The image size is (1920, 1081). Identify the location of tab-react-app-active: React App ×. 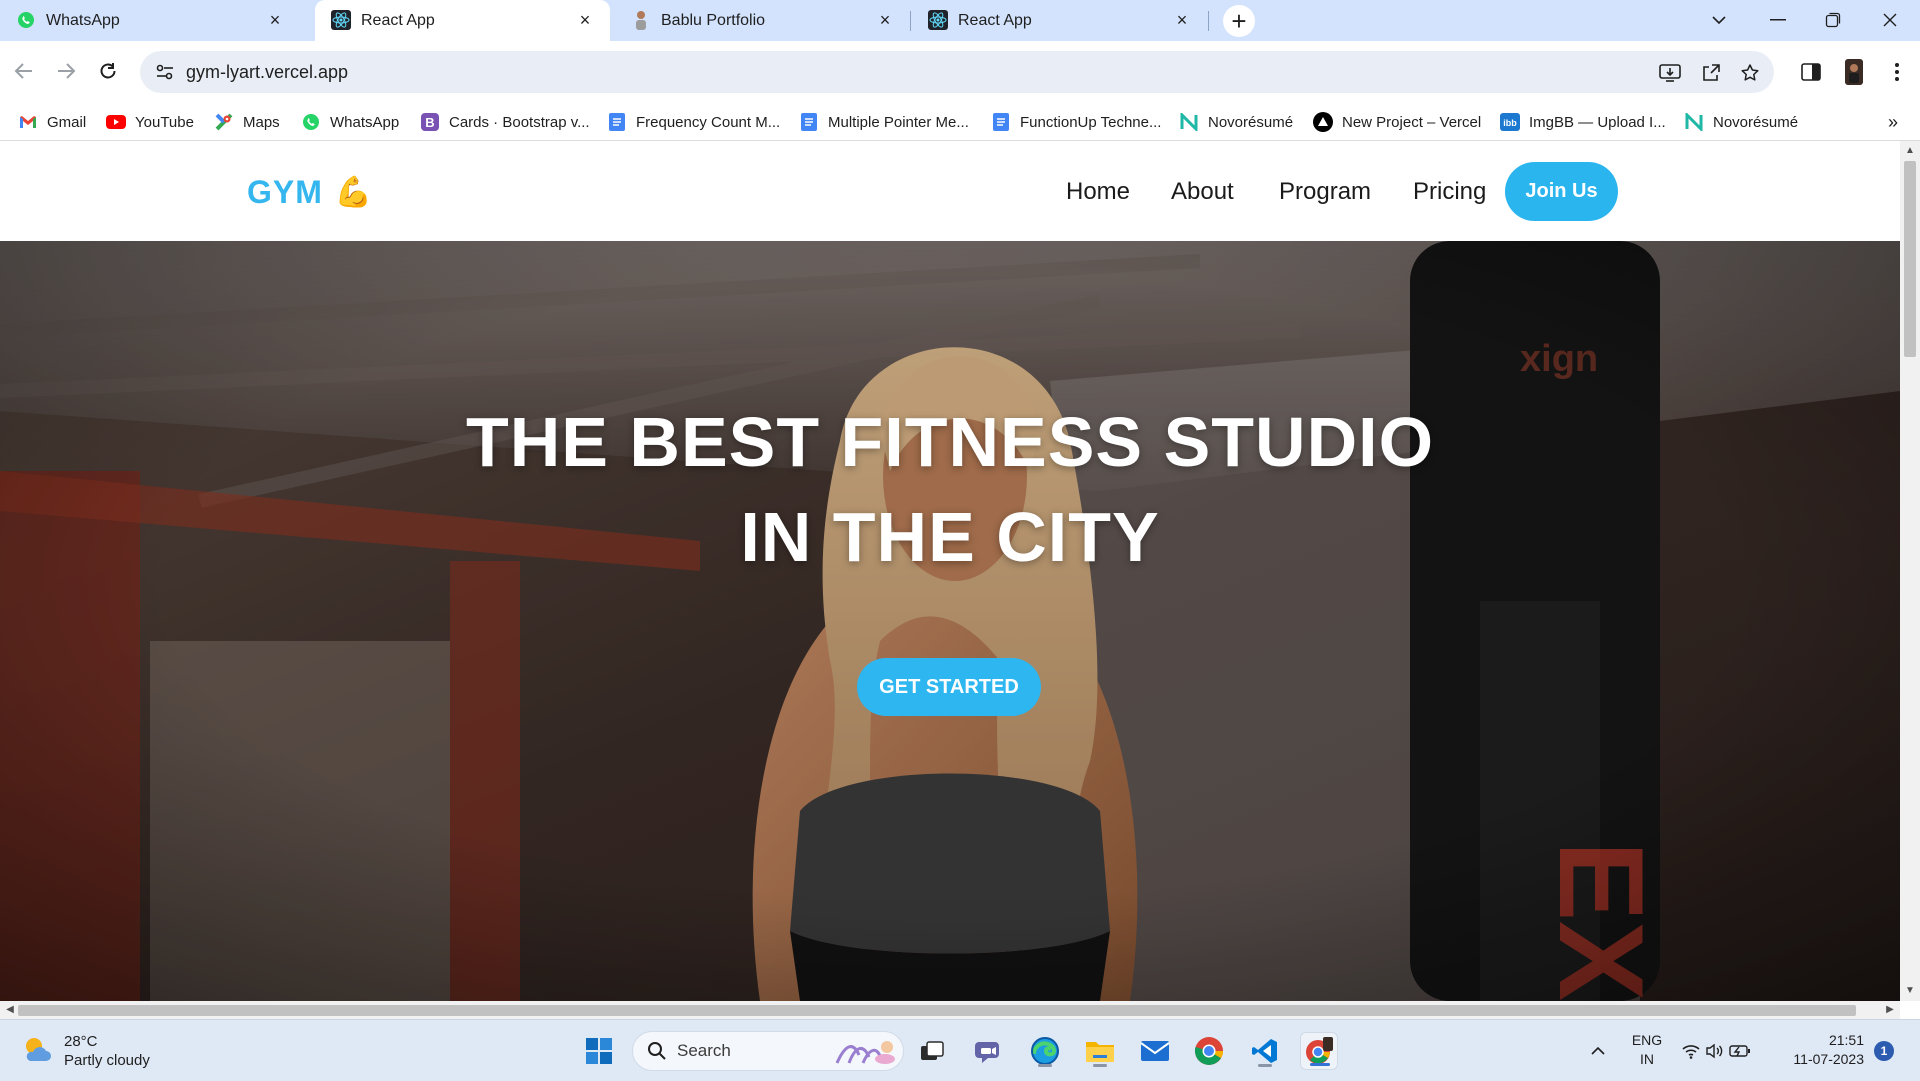
(462, 20).